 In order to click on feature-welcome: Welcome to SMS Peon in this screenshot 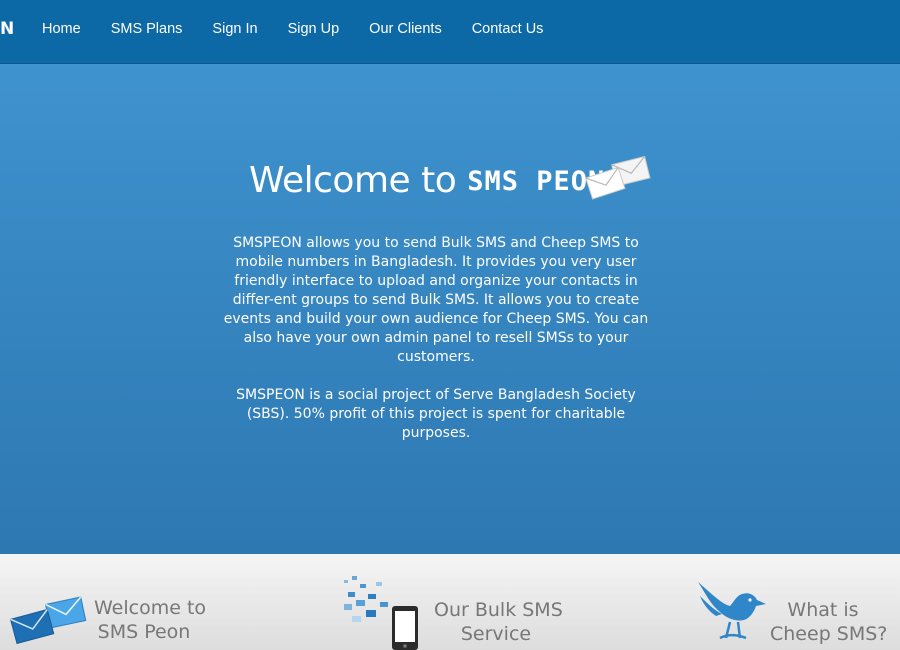, I will do `click(150, 602)`.